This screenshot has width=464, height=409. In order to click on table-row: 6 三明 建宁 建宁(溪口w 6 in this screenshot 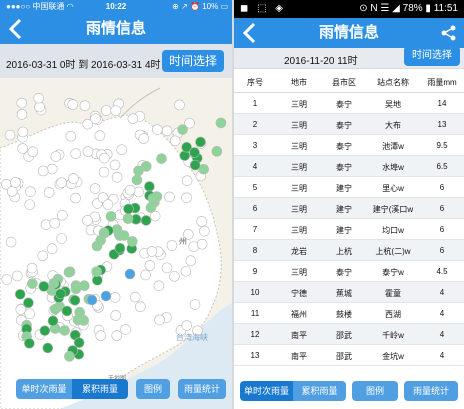, I will do `click(349, 208)`.